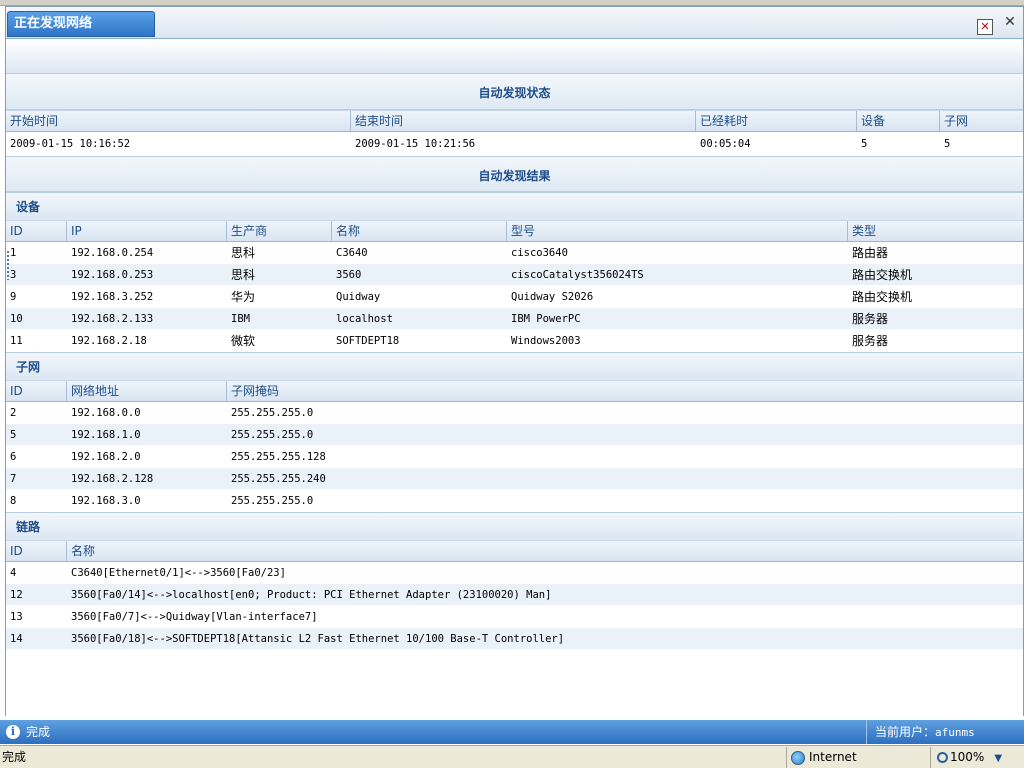  I want to click on zoom-level: 100%, so click(967, 757).